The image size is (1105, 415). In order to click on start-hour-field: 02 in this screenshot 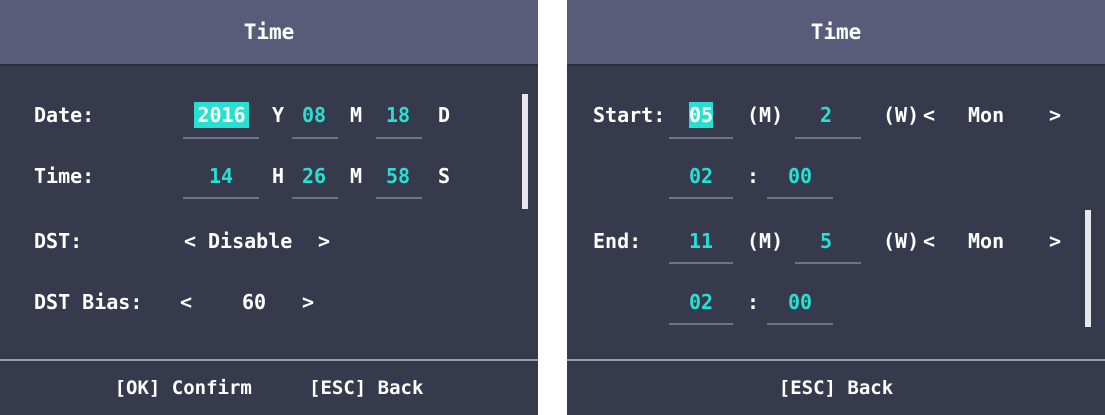, I will do `click(701, 176)`.